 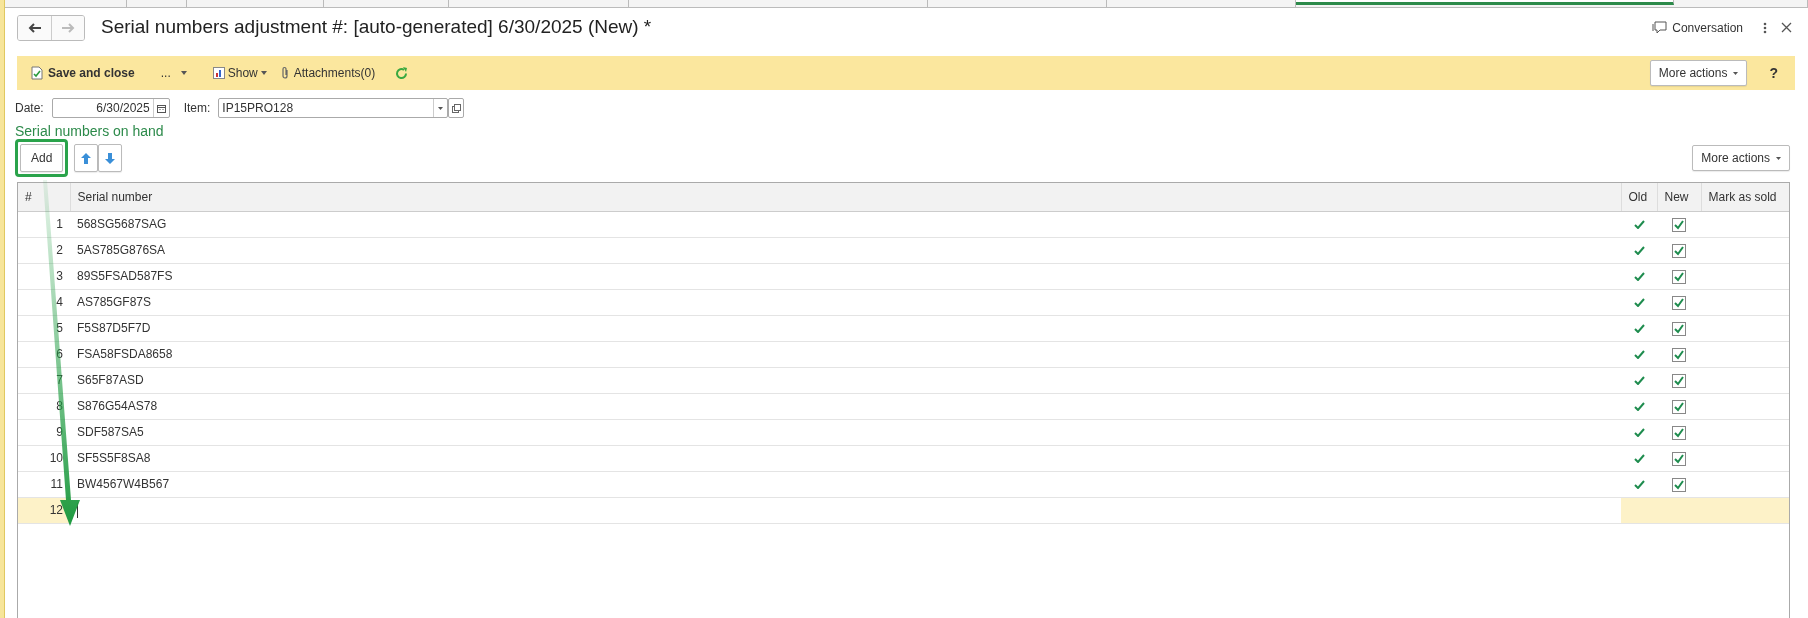 I want to click on table-cell: BW4567W4B567, so click(x=845, y=484).